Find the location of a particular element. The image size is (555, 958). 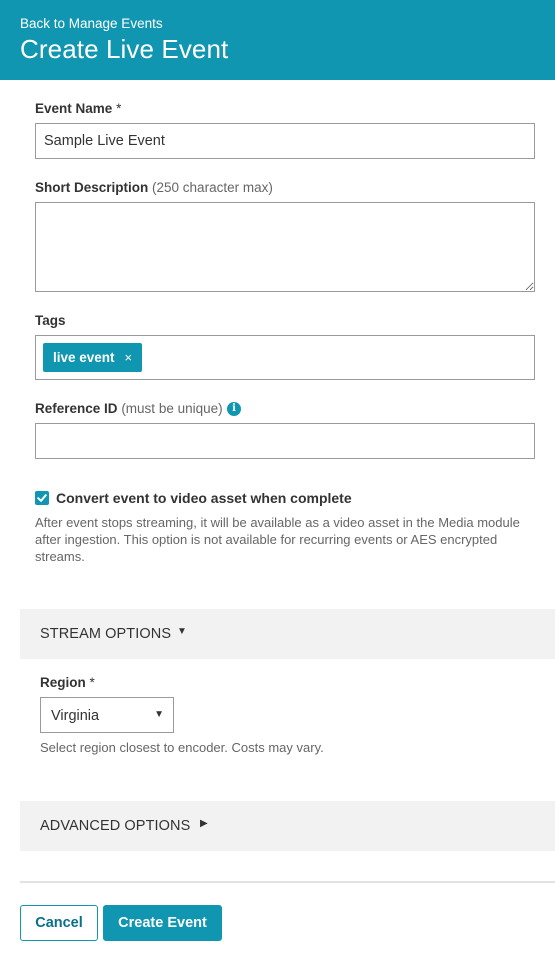

info-icon: i is located at coordinates (234, 409).